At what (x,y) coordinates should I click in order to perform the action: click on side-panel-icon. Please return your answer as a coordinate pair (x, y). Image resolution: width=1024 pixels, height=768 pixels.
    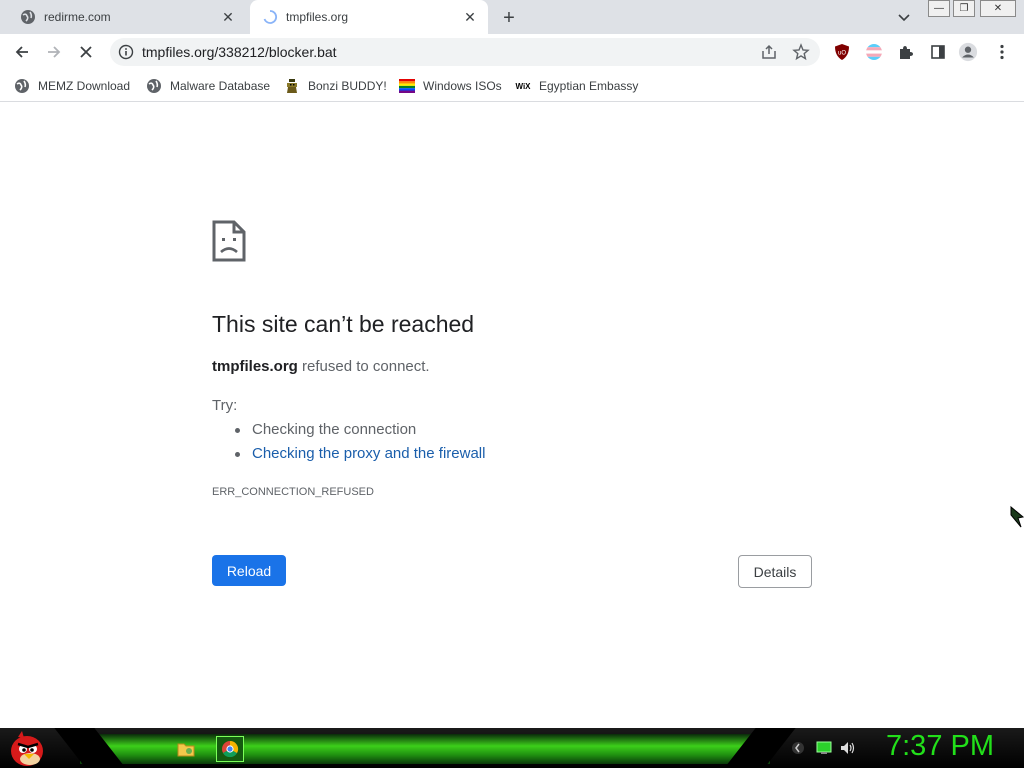
    Looking at the image, I should click on (938, 52).